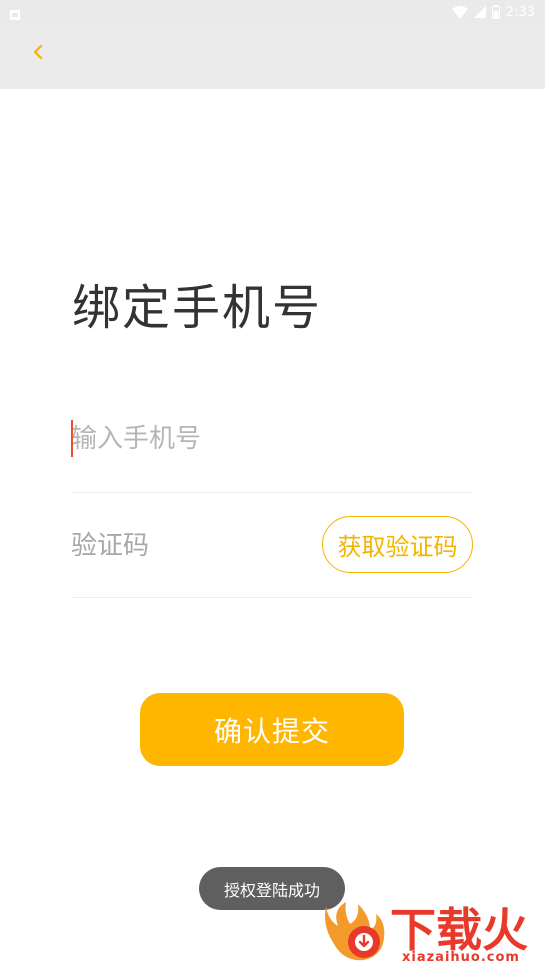 The image size is (545, 969). I want to click on battery-icon, so click(495, 12).